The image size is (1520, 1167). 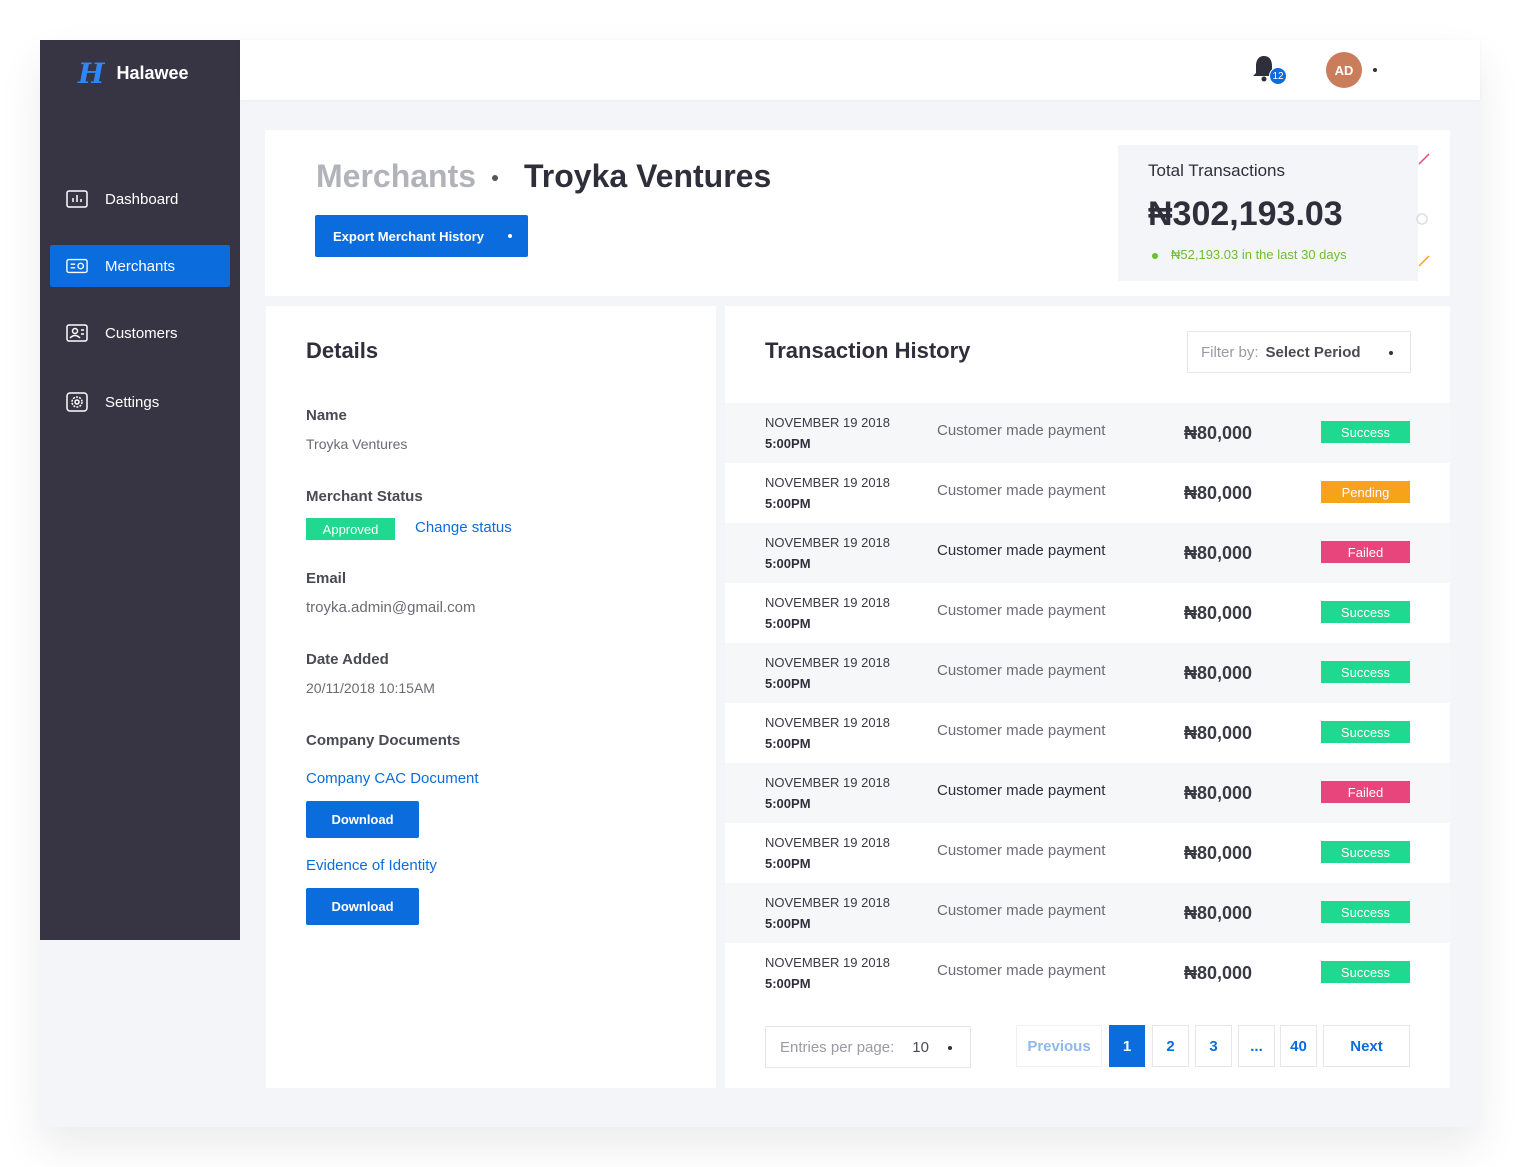 I want to click on sidebar-item-label: Merchants, so click(x=140, y=266).